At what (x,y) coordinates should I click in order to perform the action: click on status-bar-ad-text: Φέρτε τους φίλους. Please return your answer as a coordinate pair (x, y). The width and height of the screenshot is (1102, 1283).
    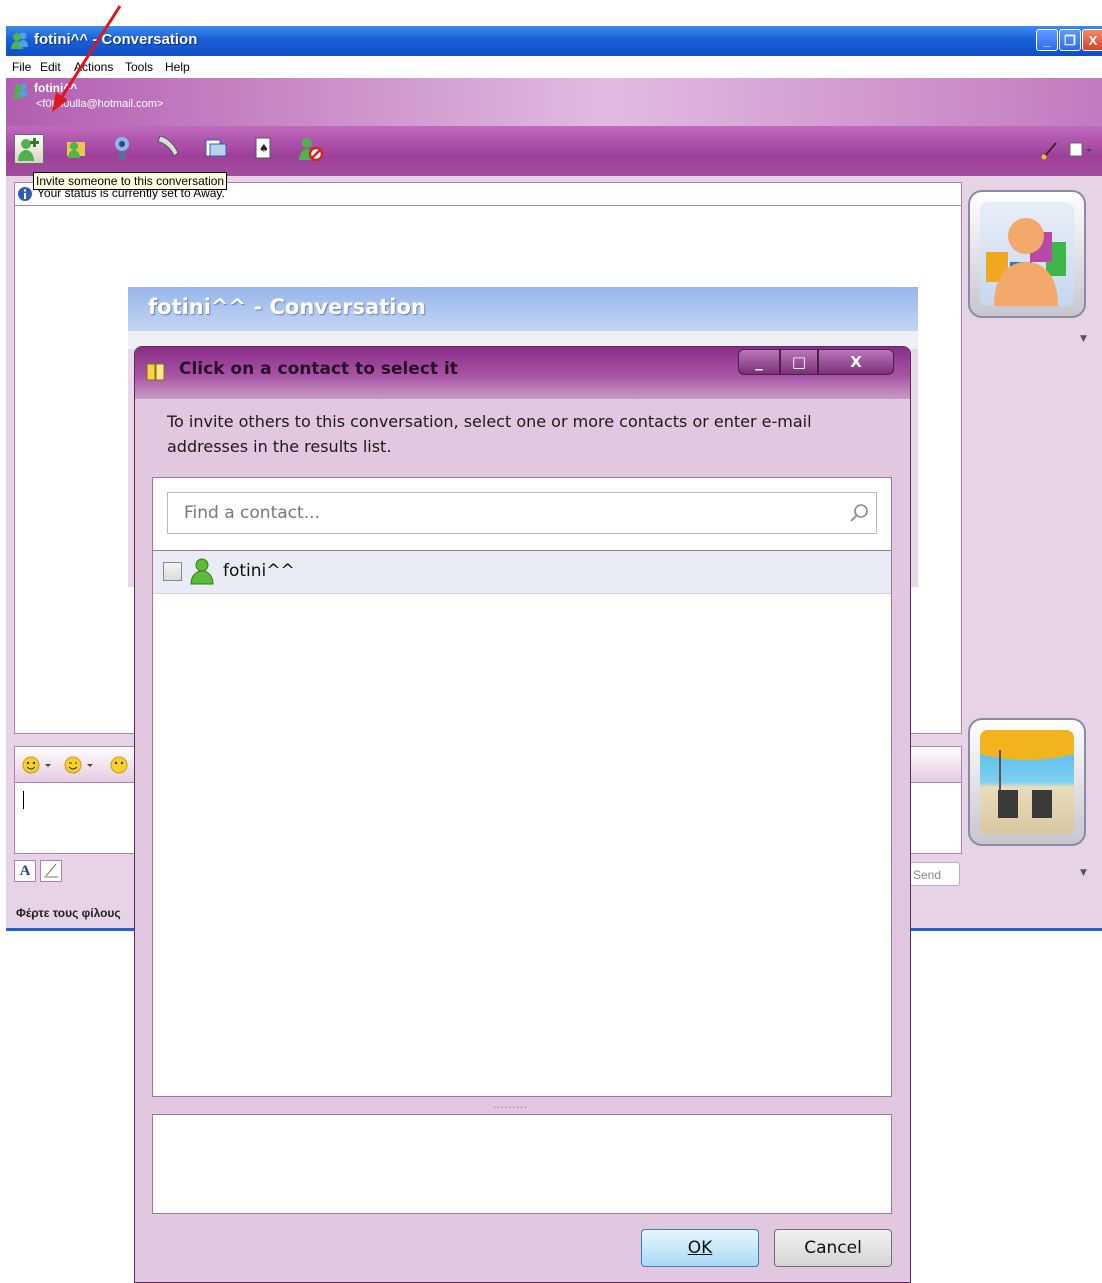
    Looking at the image, I should click on (68, 913).